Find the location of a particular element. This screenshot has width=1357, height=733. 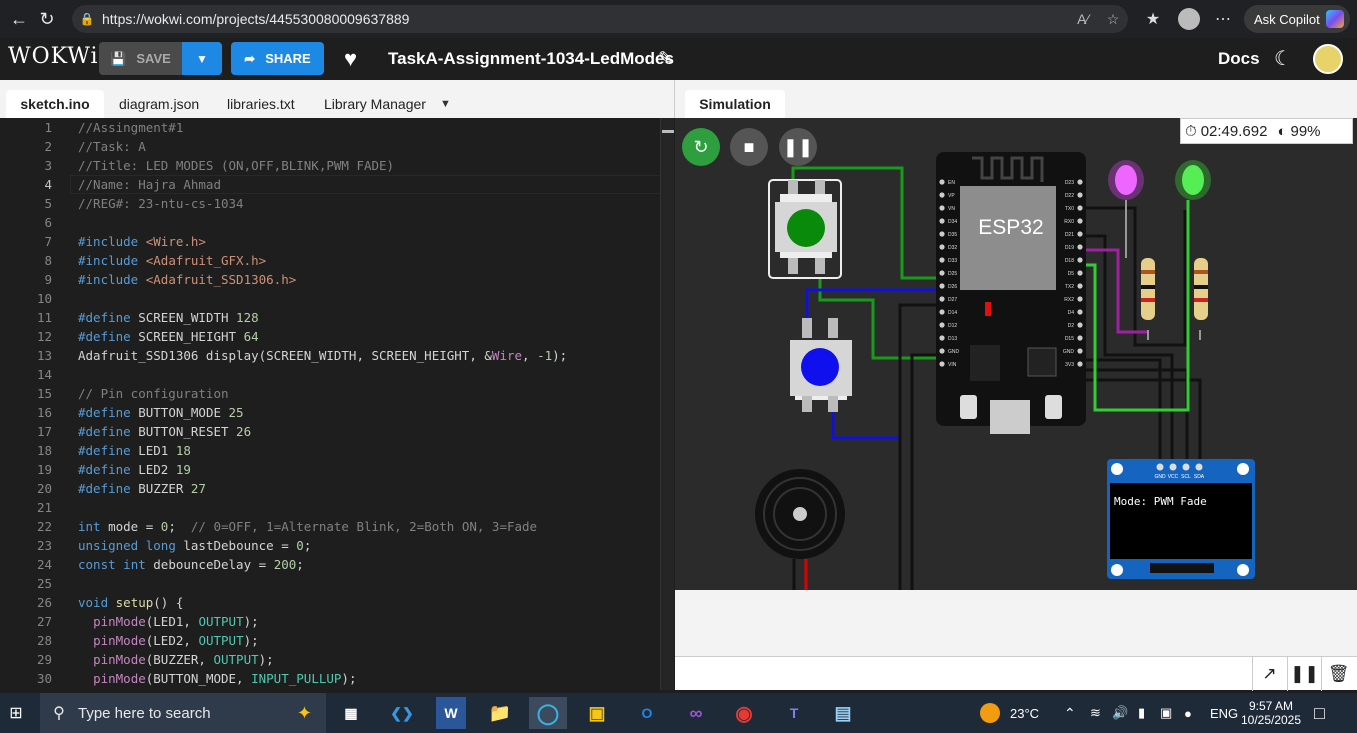

pause-serial-icon: ❚❚ is located at coordinates (1304, 674).